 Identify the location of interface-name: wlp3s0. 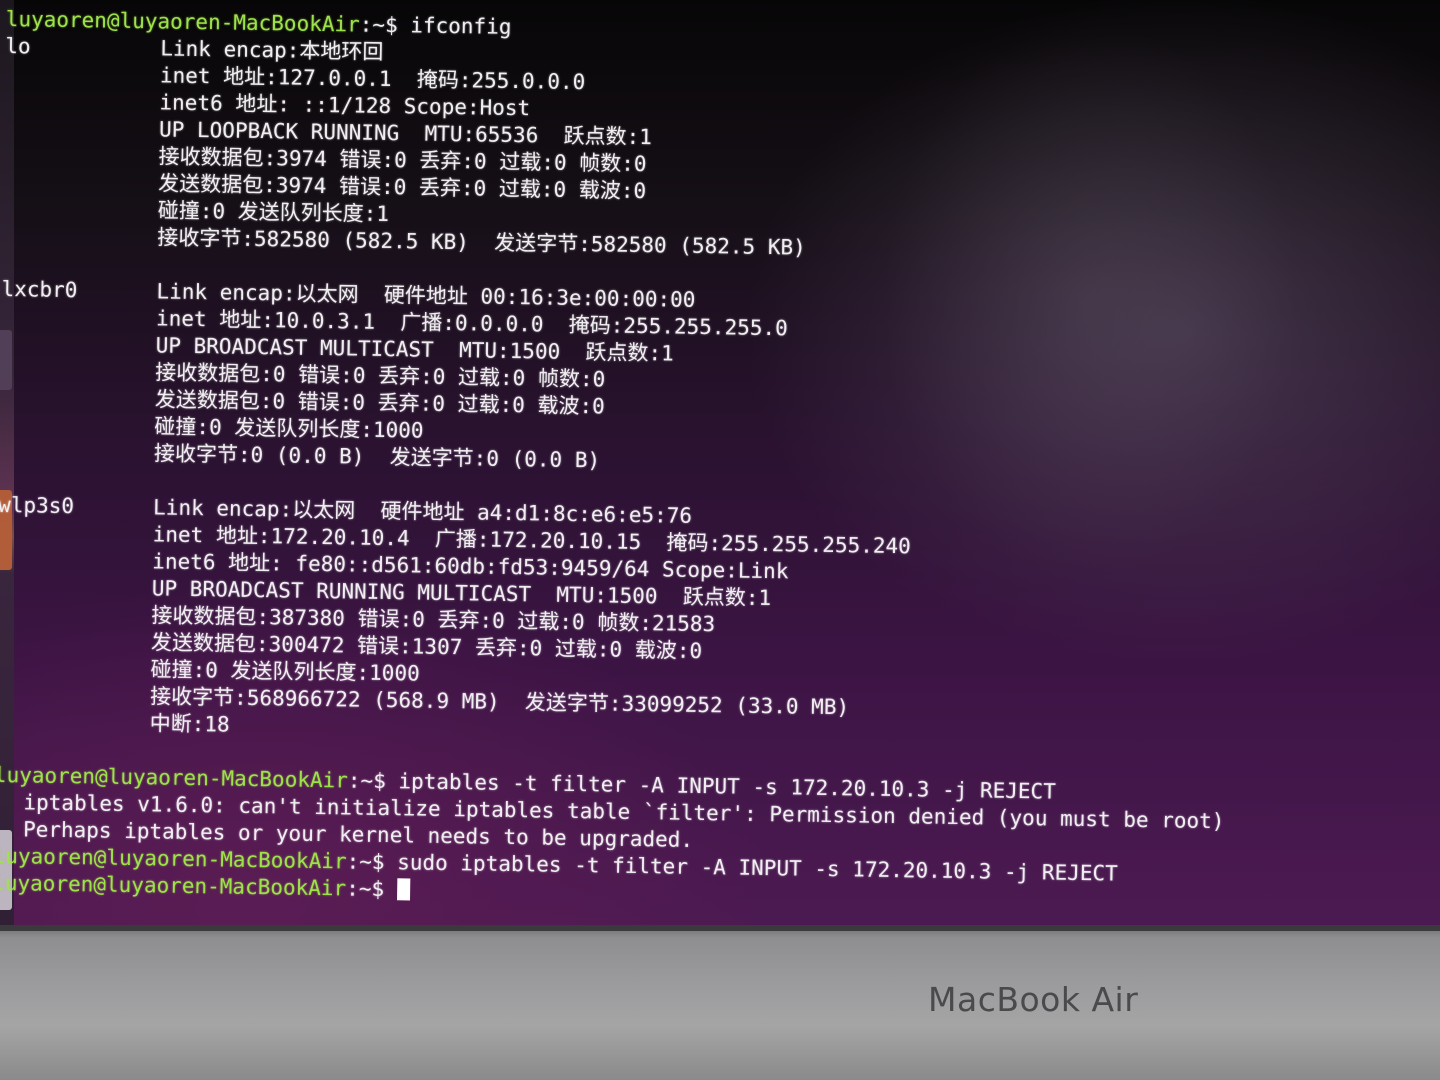
(37, 505).